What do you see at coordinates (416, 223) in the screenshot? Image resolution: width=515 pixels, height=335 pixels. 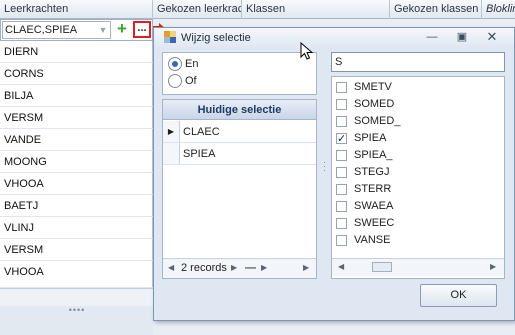 I see `list-item: SWEEC` at bounding box center [416, 223].